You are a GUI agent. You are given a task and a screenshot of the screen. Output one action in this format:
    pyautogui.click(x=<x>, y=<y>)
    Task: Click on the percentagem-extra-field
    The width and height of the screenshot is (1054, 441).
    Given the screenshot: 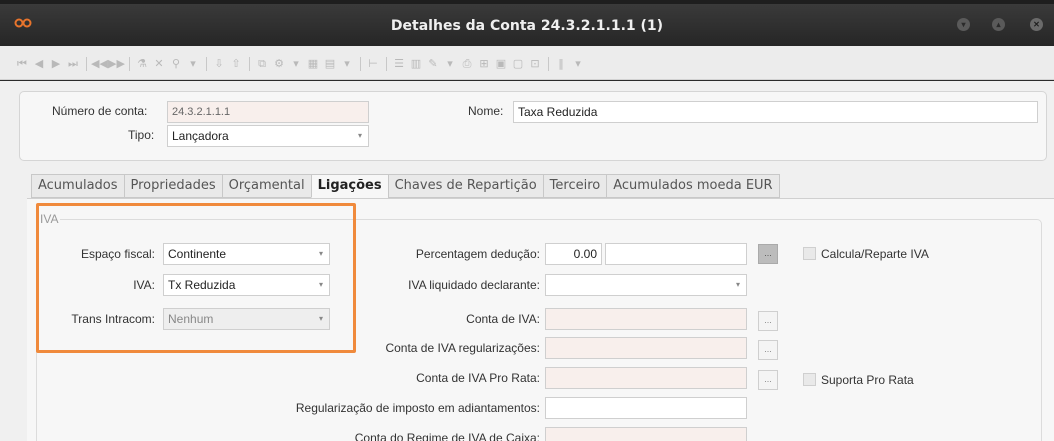 What is the action you would take?
    pyautogui.click(x=676, y=254)
    